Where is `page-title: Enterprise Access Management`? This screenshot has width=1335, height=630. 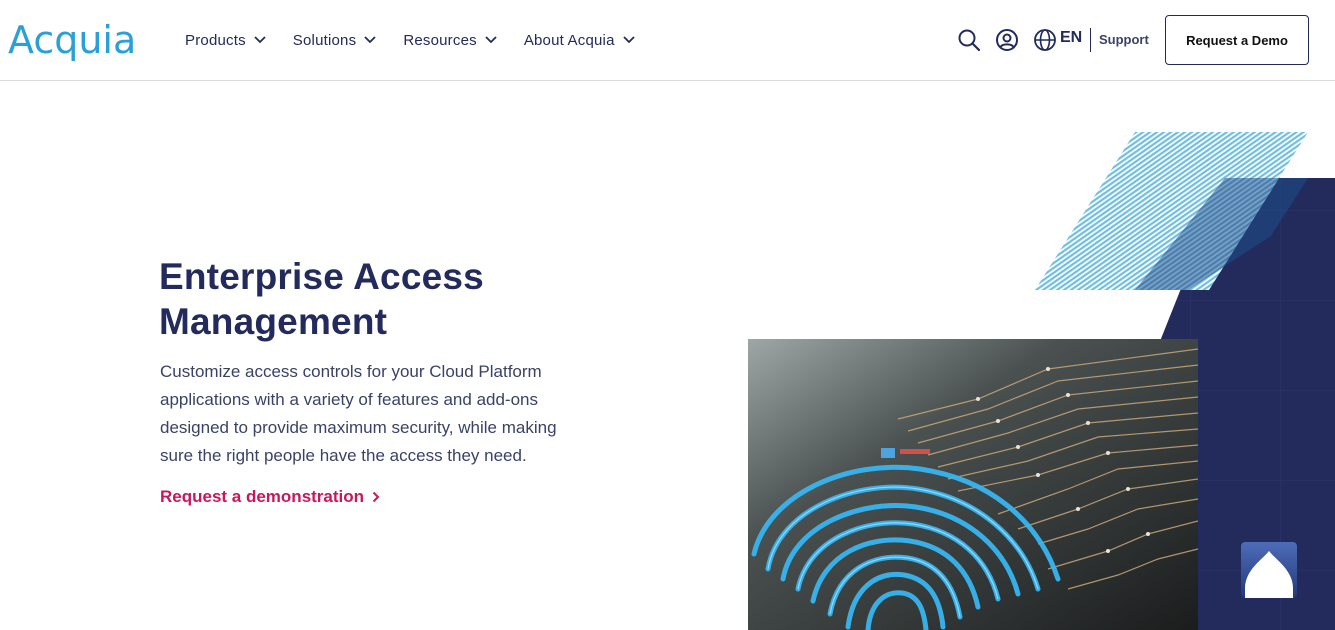 page-title: Enterprise Access Management is located at coordinates (321, 299).